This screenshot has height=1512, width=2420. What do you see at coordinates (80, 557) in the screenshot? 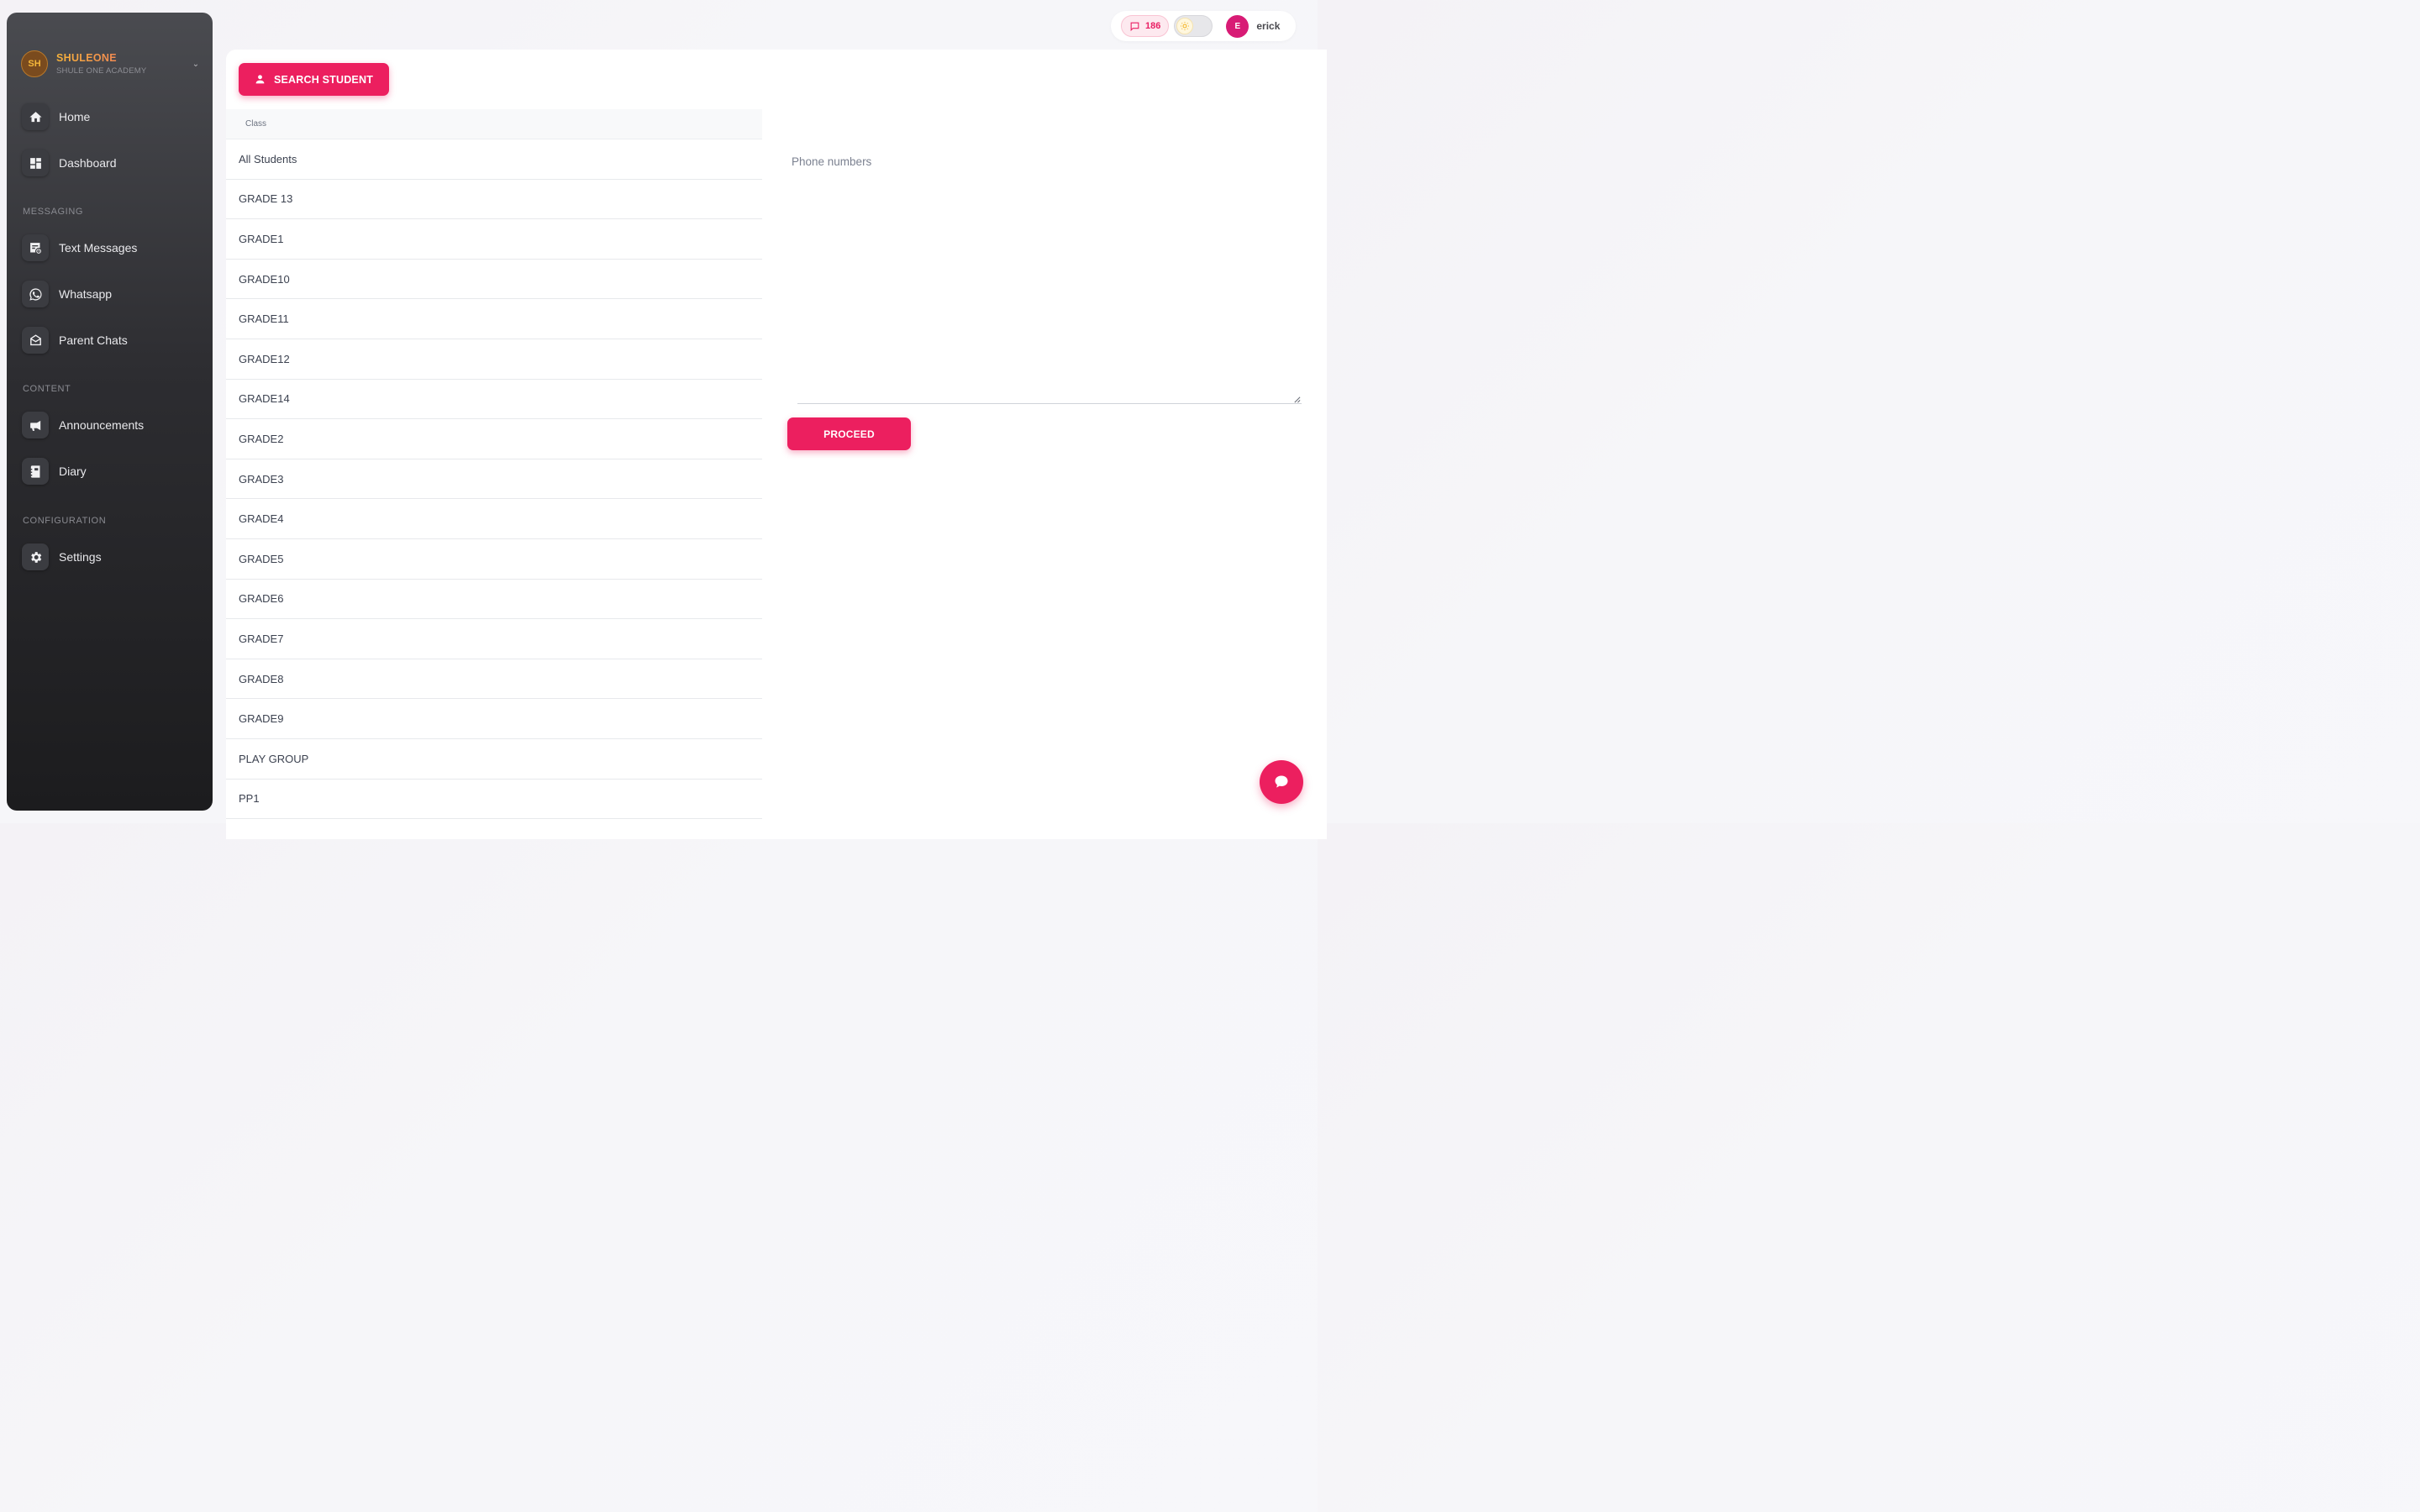
I see `sidebar-item-label: Settings` at bounding box center [80, 557].